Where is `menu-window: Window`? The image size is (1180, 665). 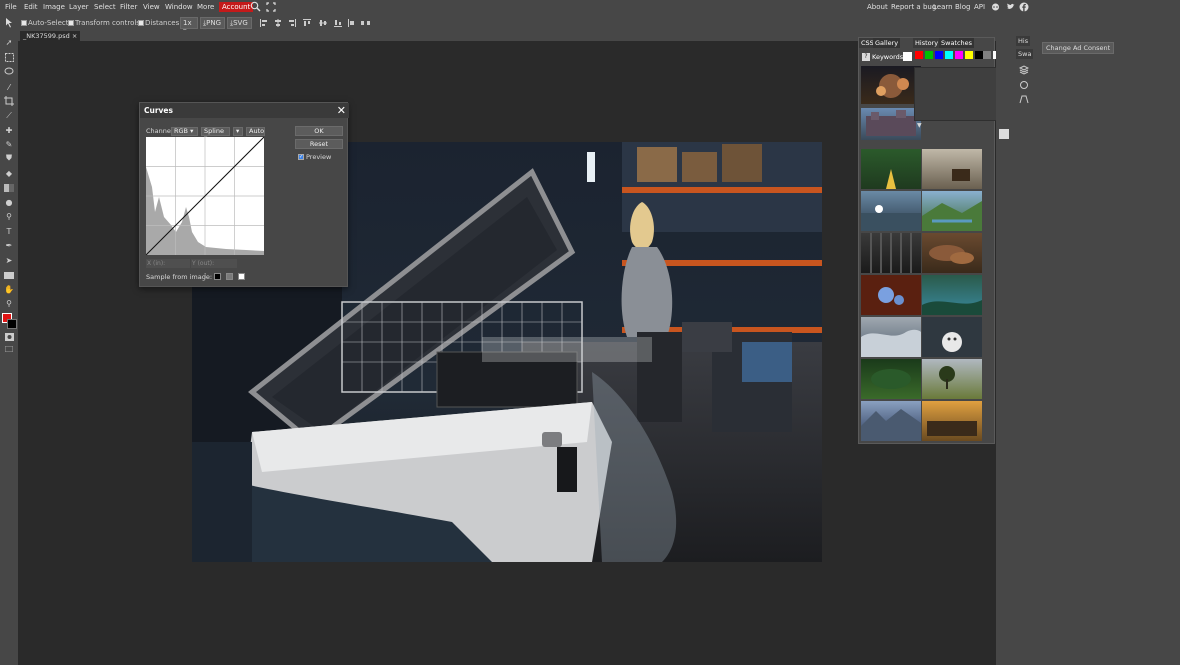 menu-window: Window is located at coordinates (179, 7).